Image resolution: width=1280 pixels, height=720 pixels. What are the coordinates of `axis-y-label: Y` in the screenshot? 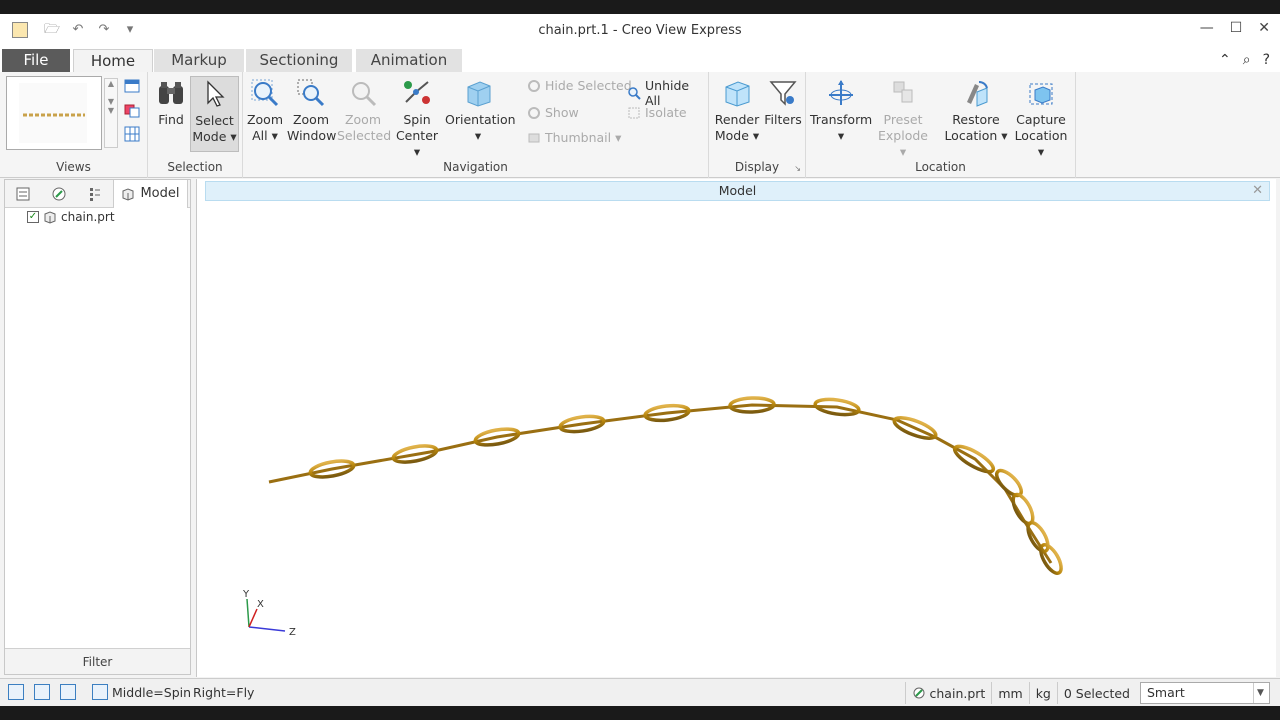 It's located at (246, 594).